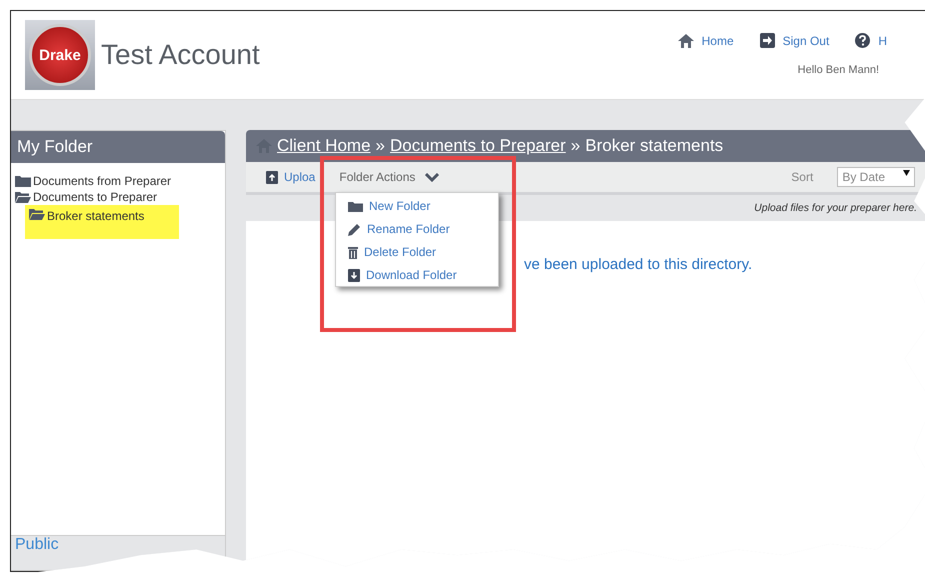 The height and width of the screenshot is (581, 925). Describe the element at coordinates (102, 222) in the screenshot. I see `folder-tree-item: Broker statements` at that location.